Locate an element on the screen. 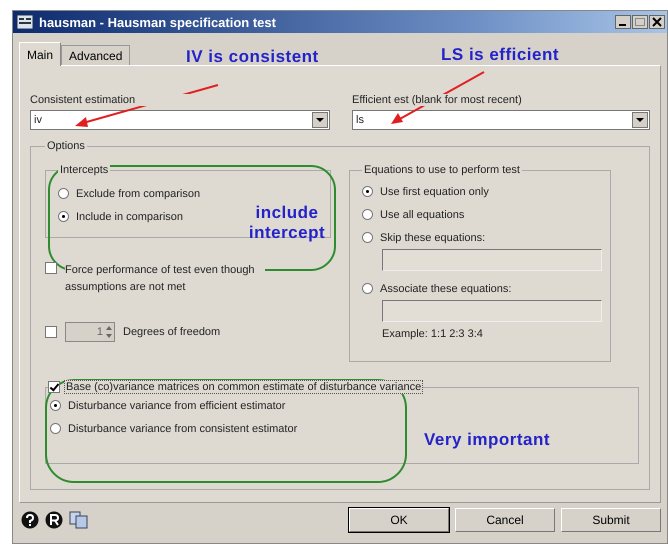 This screenshot has height=544, width=668. annotation-text: include intercept is located at coordinates (287, 223).